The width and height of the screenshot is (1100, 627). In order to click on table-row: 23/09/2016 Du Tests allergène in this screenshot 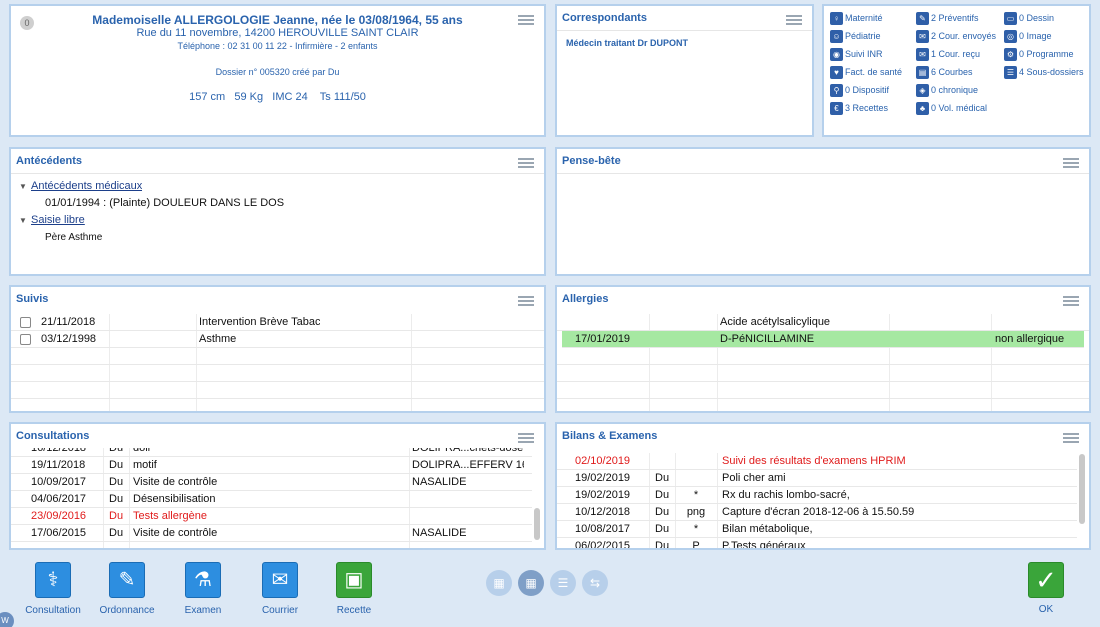, I will do `click(271, 516)`.